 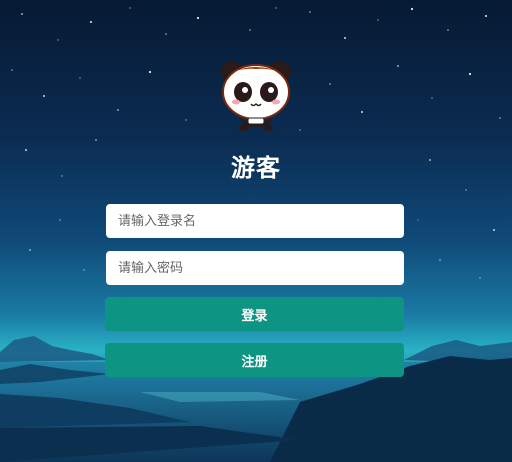 I want to click on username-input, so click(x=255, y=221).